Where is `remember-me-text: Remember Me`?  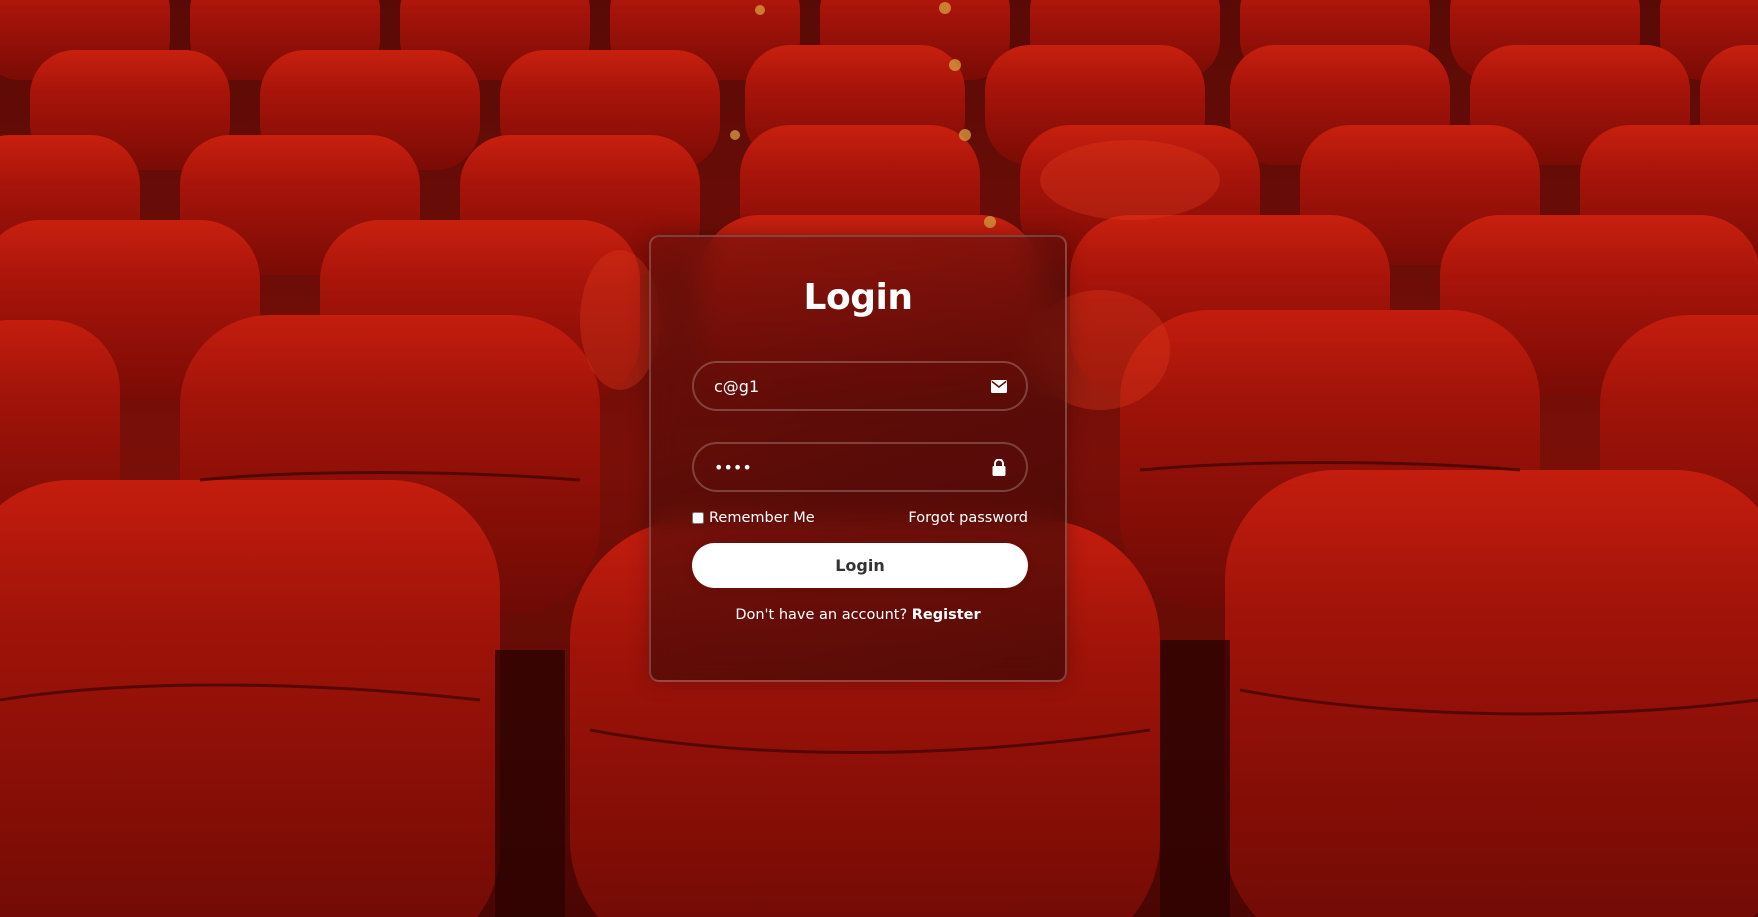 remember-me-text: Remember Me is located at coordinates (762, 518).